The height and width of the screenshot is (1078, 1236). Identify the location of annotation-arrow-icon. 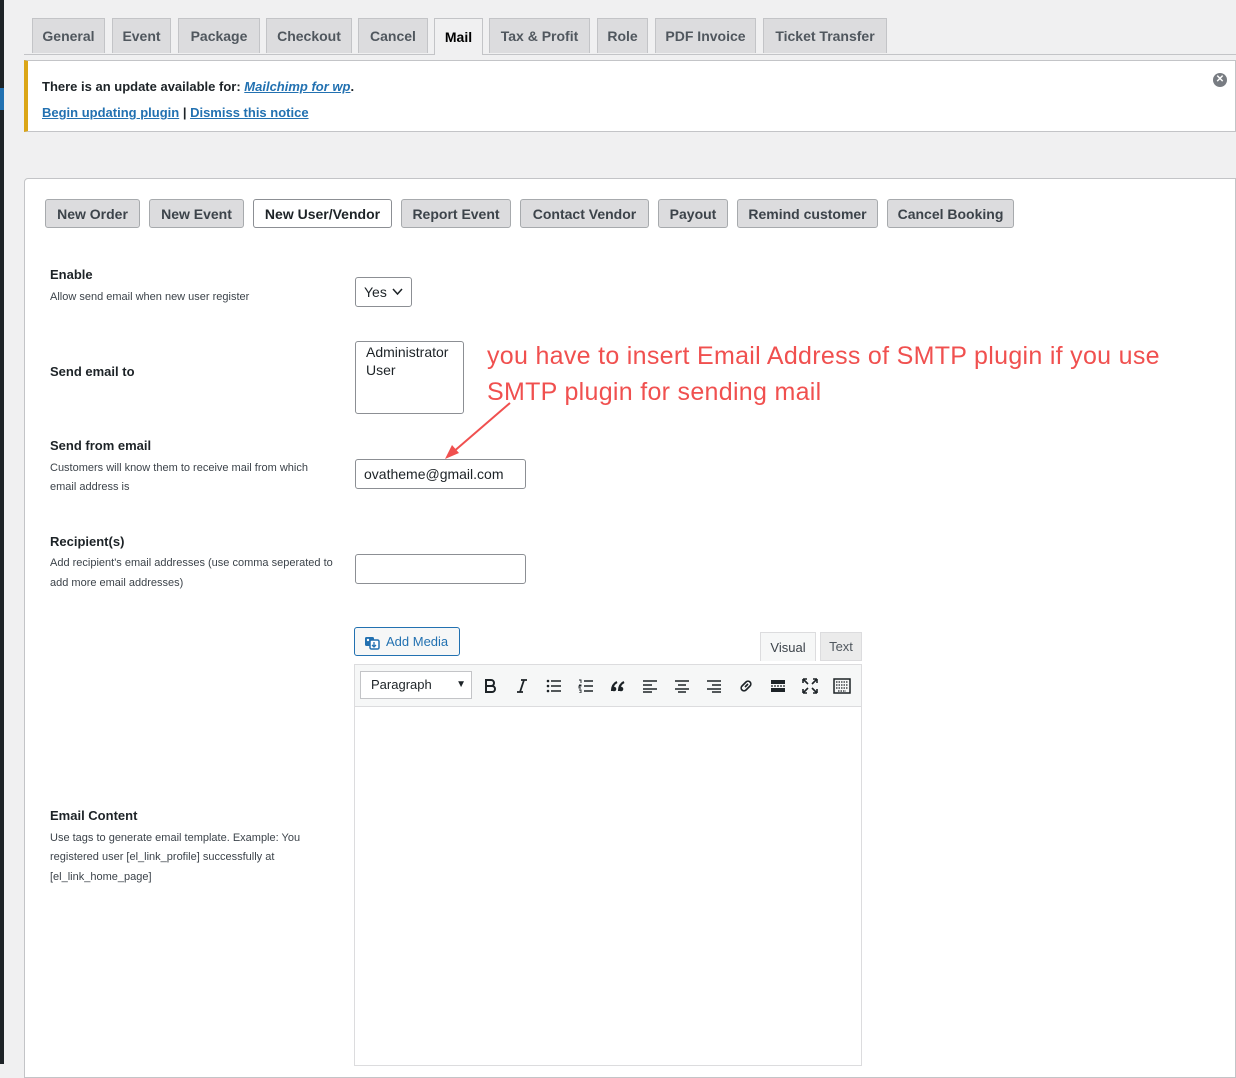
(478, 430).